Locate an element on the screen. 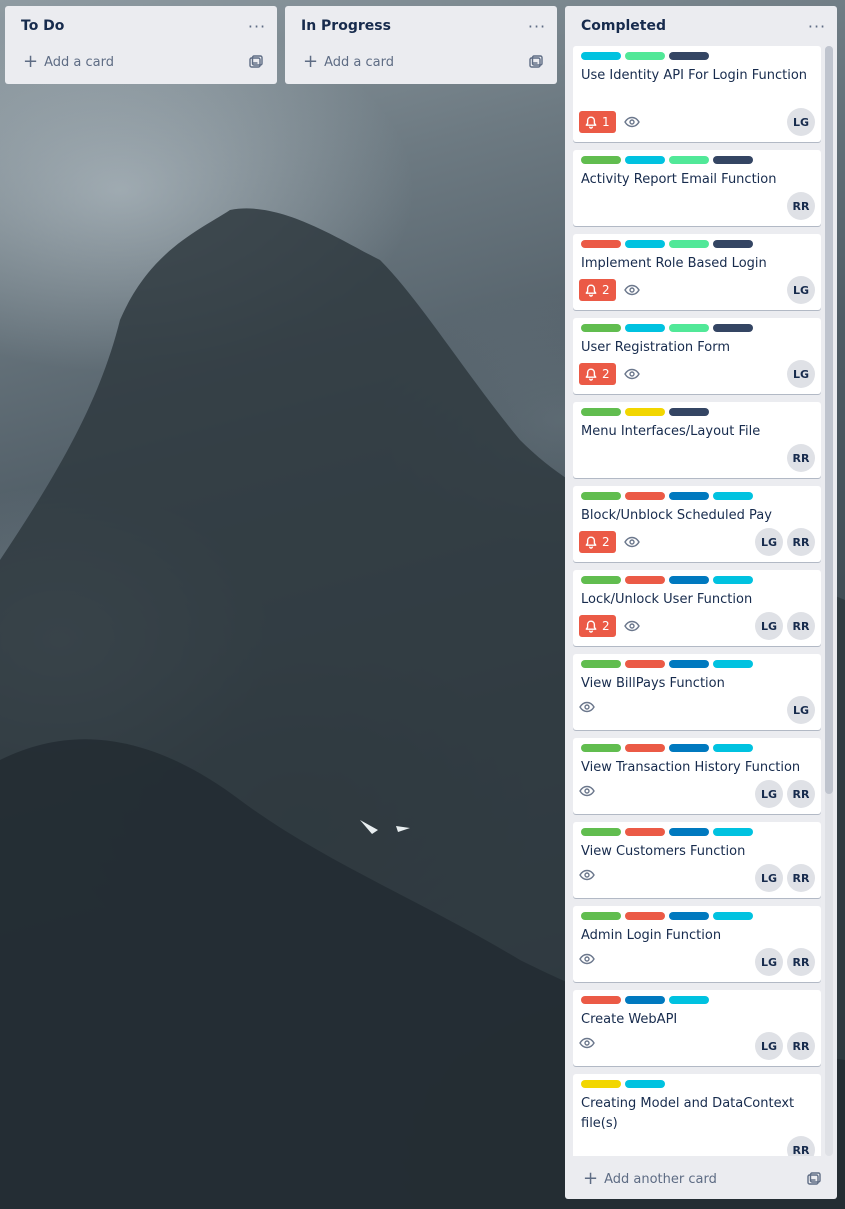 The image size is (845, 1209). list-title: Completed is located at coordinates (623, 26).